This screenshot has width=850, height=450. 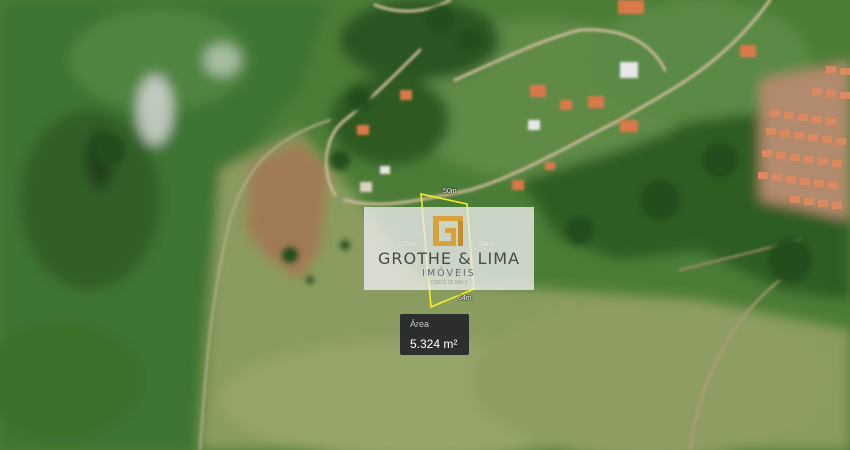 I want to click on brand-name: GROTHE & LIMA, so click(x=449, y=258).